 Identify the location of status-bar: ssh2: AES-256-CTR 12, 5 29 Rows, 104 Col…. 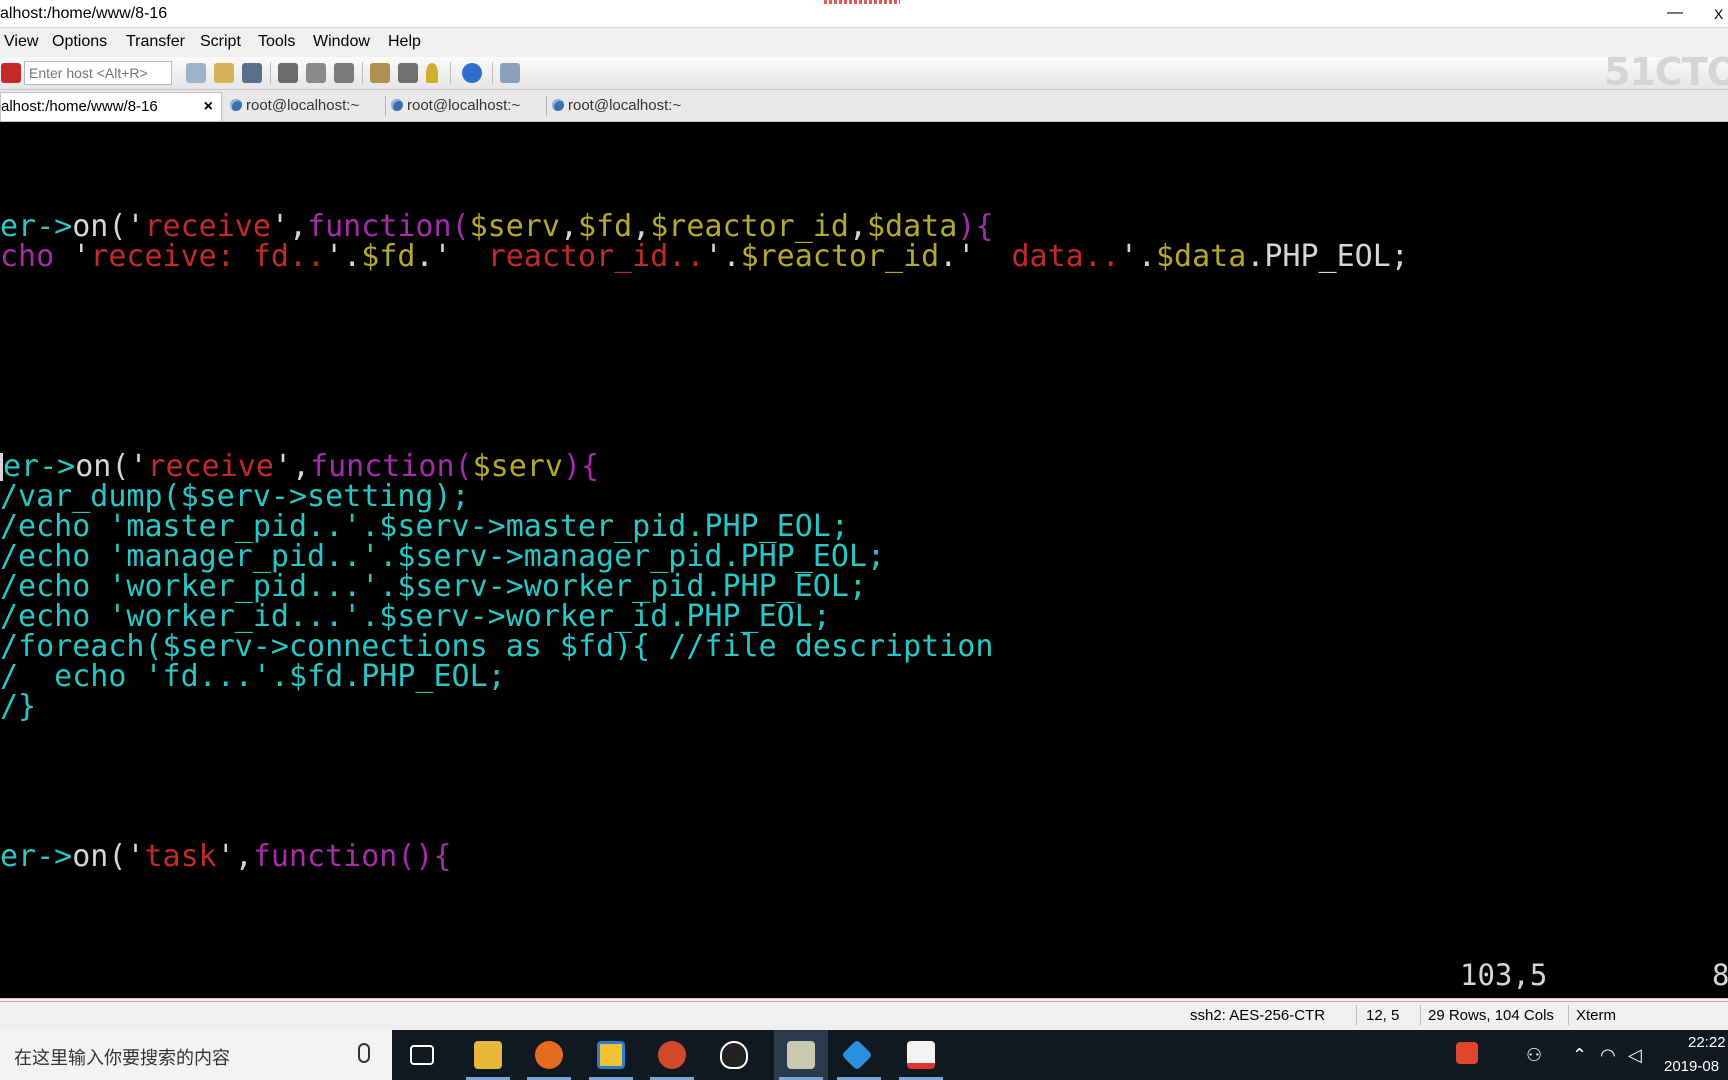
(864, 1014).